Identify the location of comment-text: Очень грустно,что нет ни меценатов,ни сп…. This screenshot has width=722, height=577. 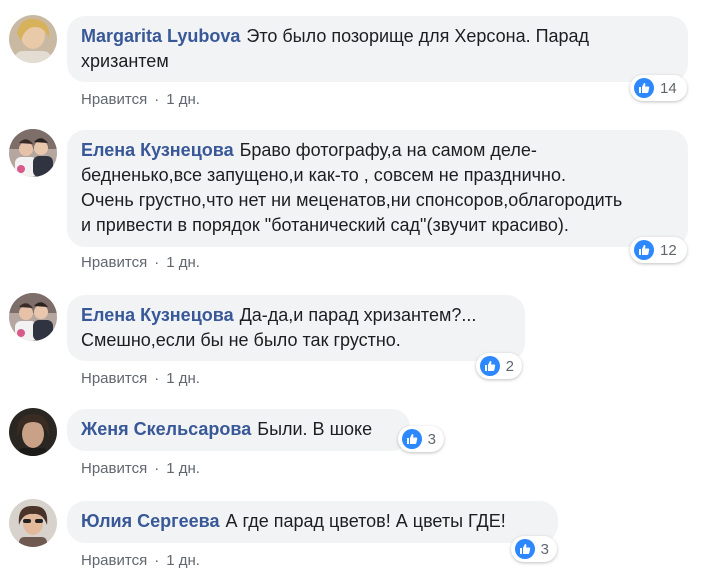
(352, 200).